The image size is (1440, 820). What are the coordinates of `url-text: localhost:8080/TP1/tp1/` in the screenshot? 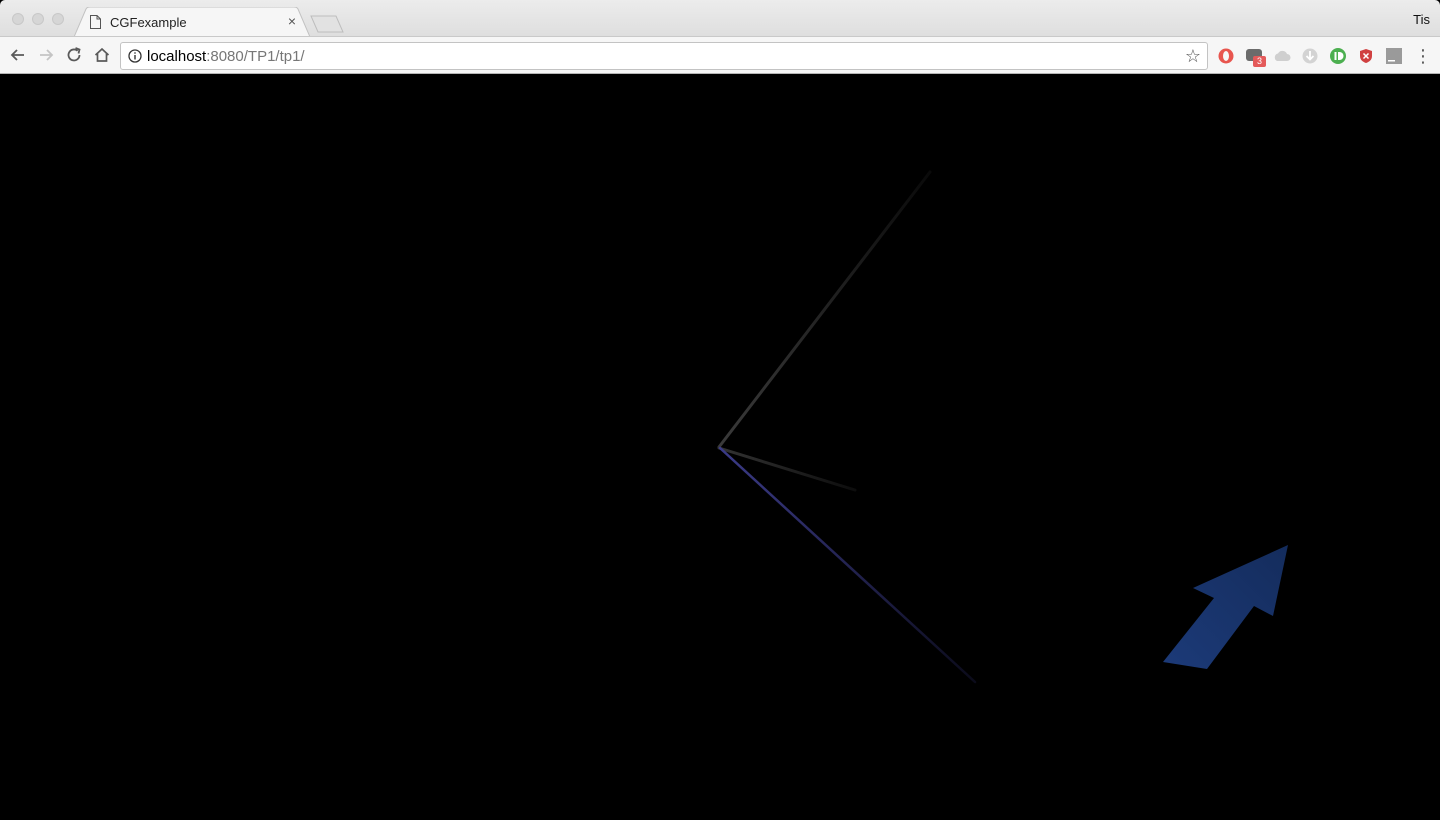 It's located at (226, 56).